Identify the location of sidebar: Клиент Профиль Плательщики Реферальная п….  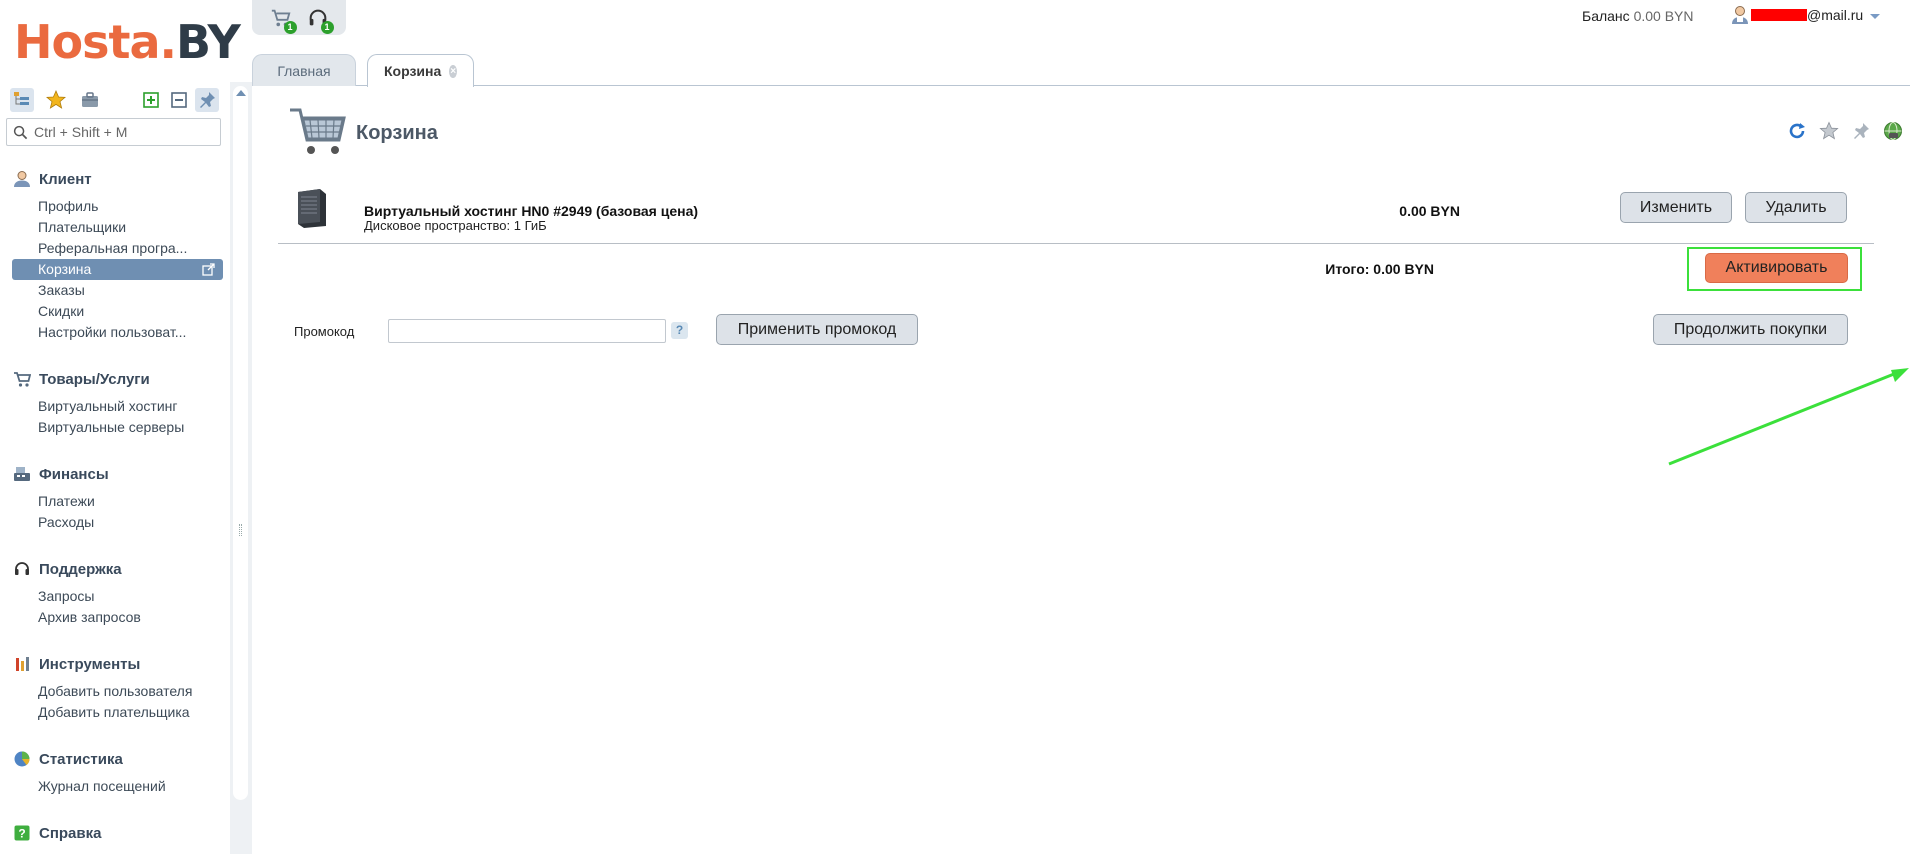
(115, 466).